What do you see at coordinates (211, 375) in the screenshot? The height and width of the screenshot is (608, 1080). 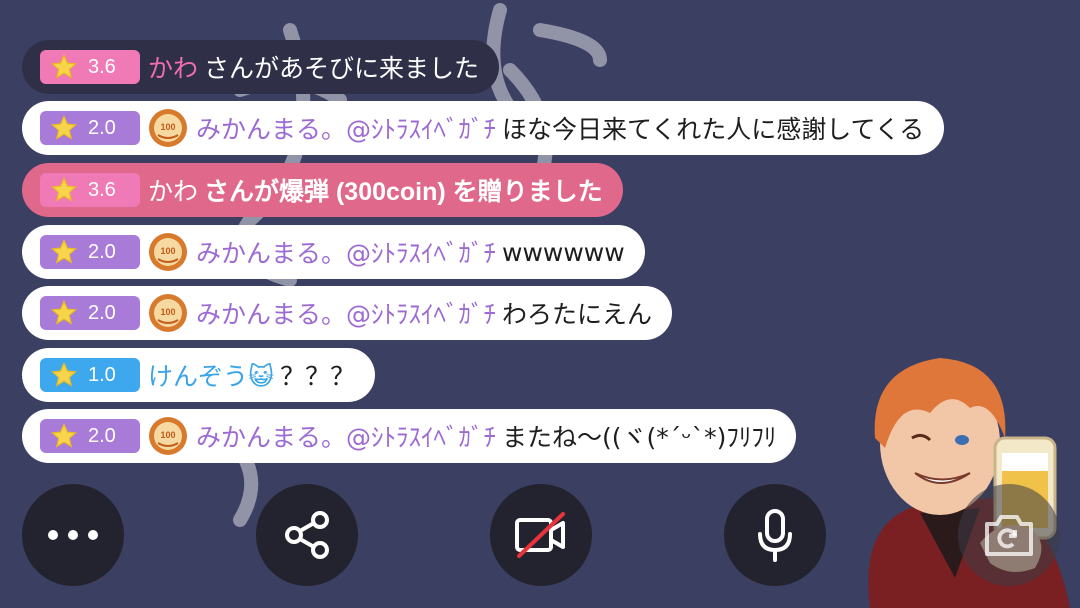 I see `username: けんぞう😺` at bounding box center [211, 375].